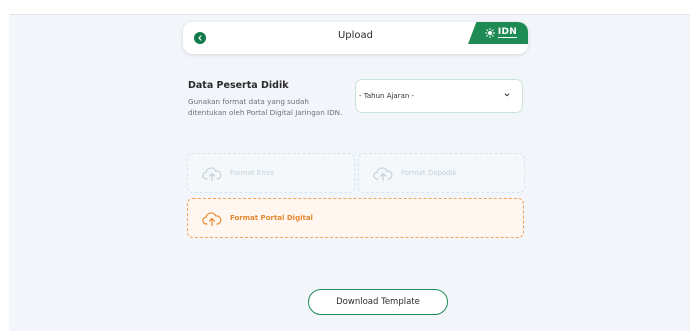 This screenshot has height=331, width=693. Describe the element at coordinates (252, 173) in the screenshot. I see `format-emis-label: Format Emis` at that location.